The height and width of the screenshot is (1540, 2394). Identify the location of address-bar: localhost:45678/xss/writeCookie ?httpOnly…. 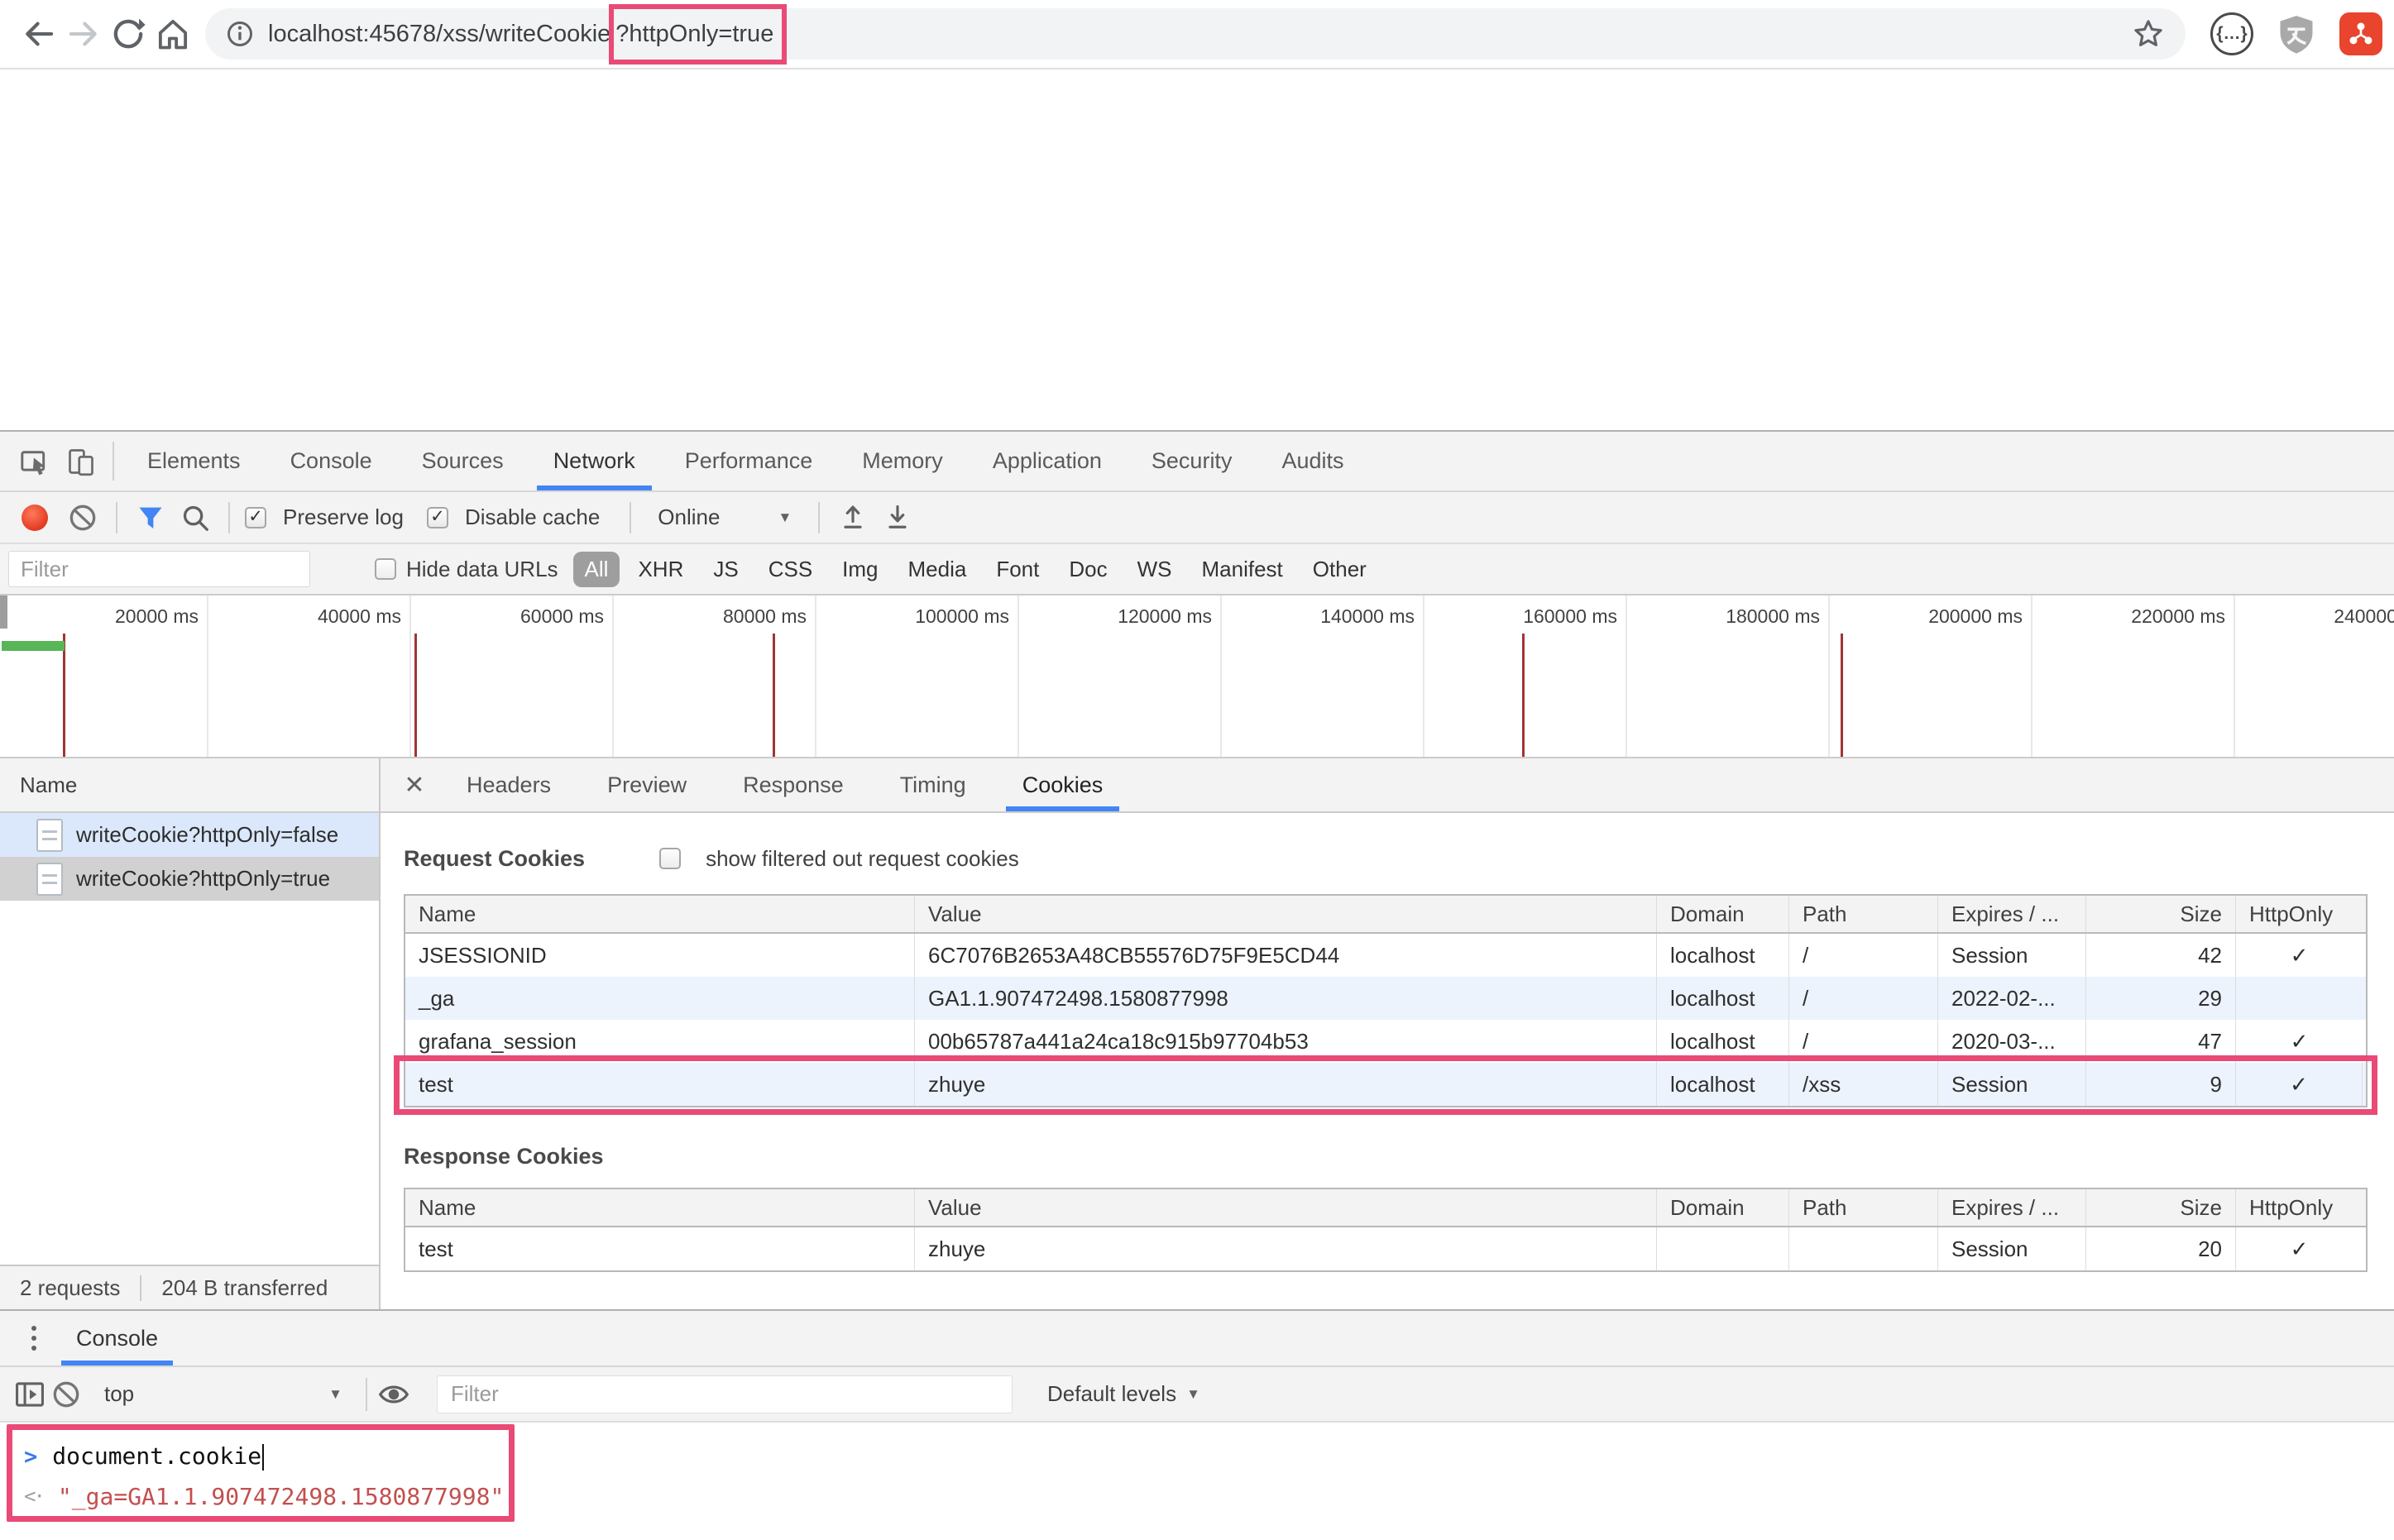
(1195, 34).